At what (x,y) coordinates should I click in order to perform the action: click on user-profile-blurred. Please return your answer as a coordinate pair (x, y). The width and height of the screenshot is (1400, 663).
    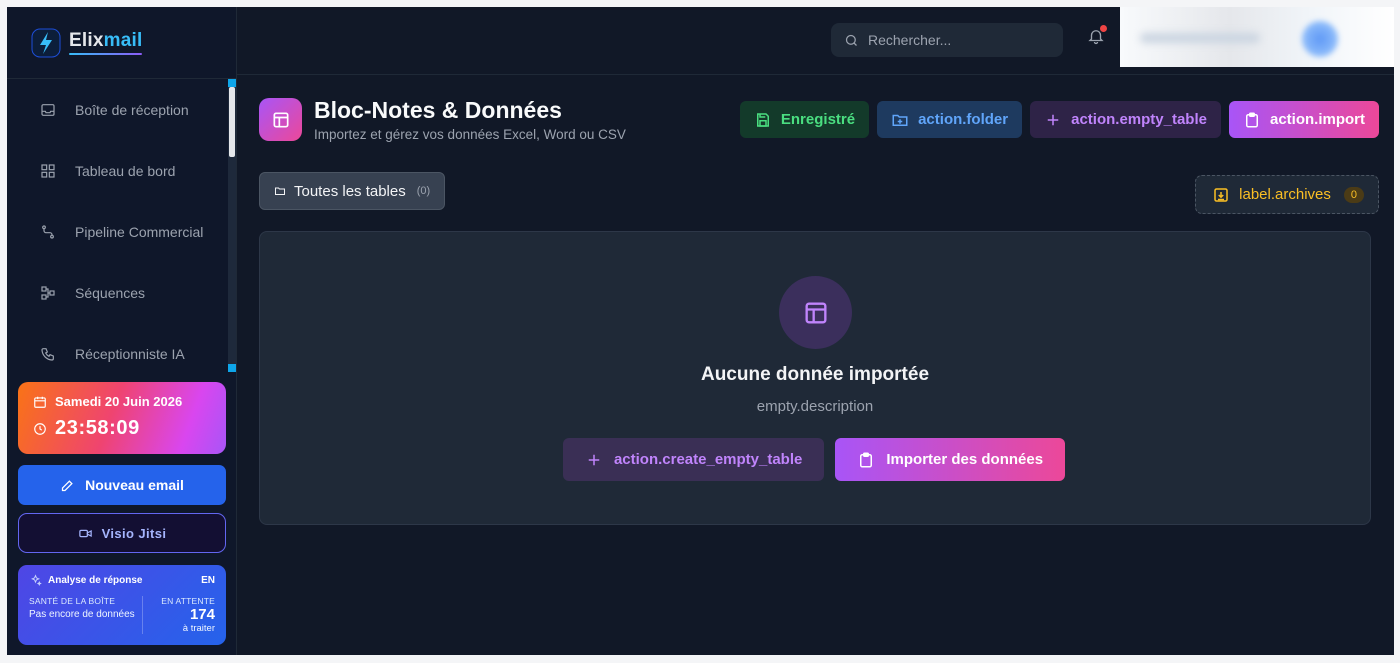
    Looking at the image, I should click on (1257, 37).